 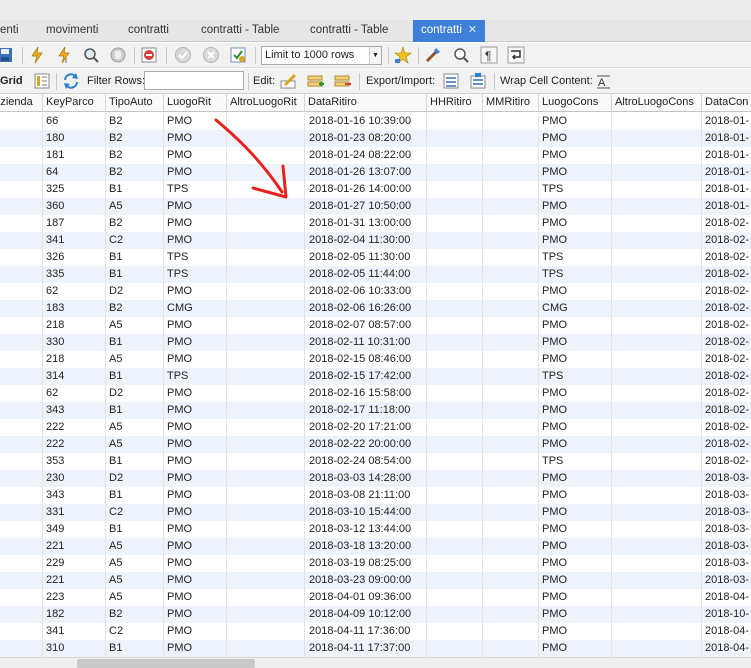 I want to click on table-cell-keyparco: 326, so click(x=74, y=257).